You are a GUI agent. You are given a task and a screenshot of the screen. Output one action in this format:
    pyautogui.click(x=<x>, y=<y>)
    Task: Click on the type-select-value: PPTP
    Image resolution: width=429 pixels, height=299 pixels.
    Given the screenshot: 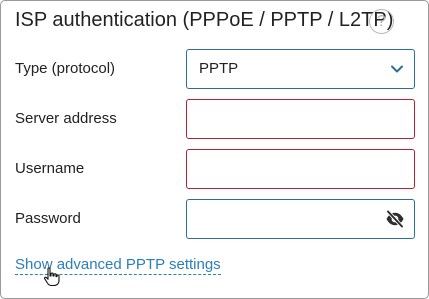 What is the action you would take?
    pyautogui.click(x=219, y=68)
    